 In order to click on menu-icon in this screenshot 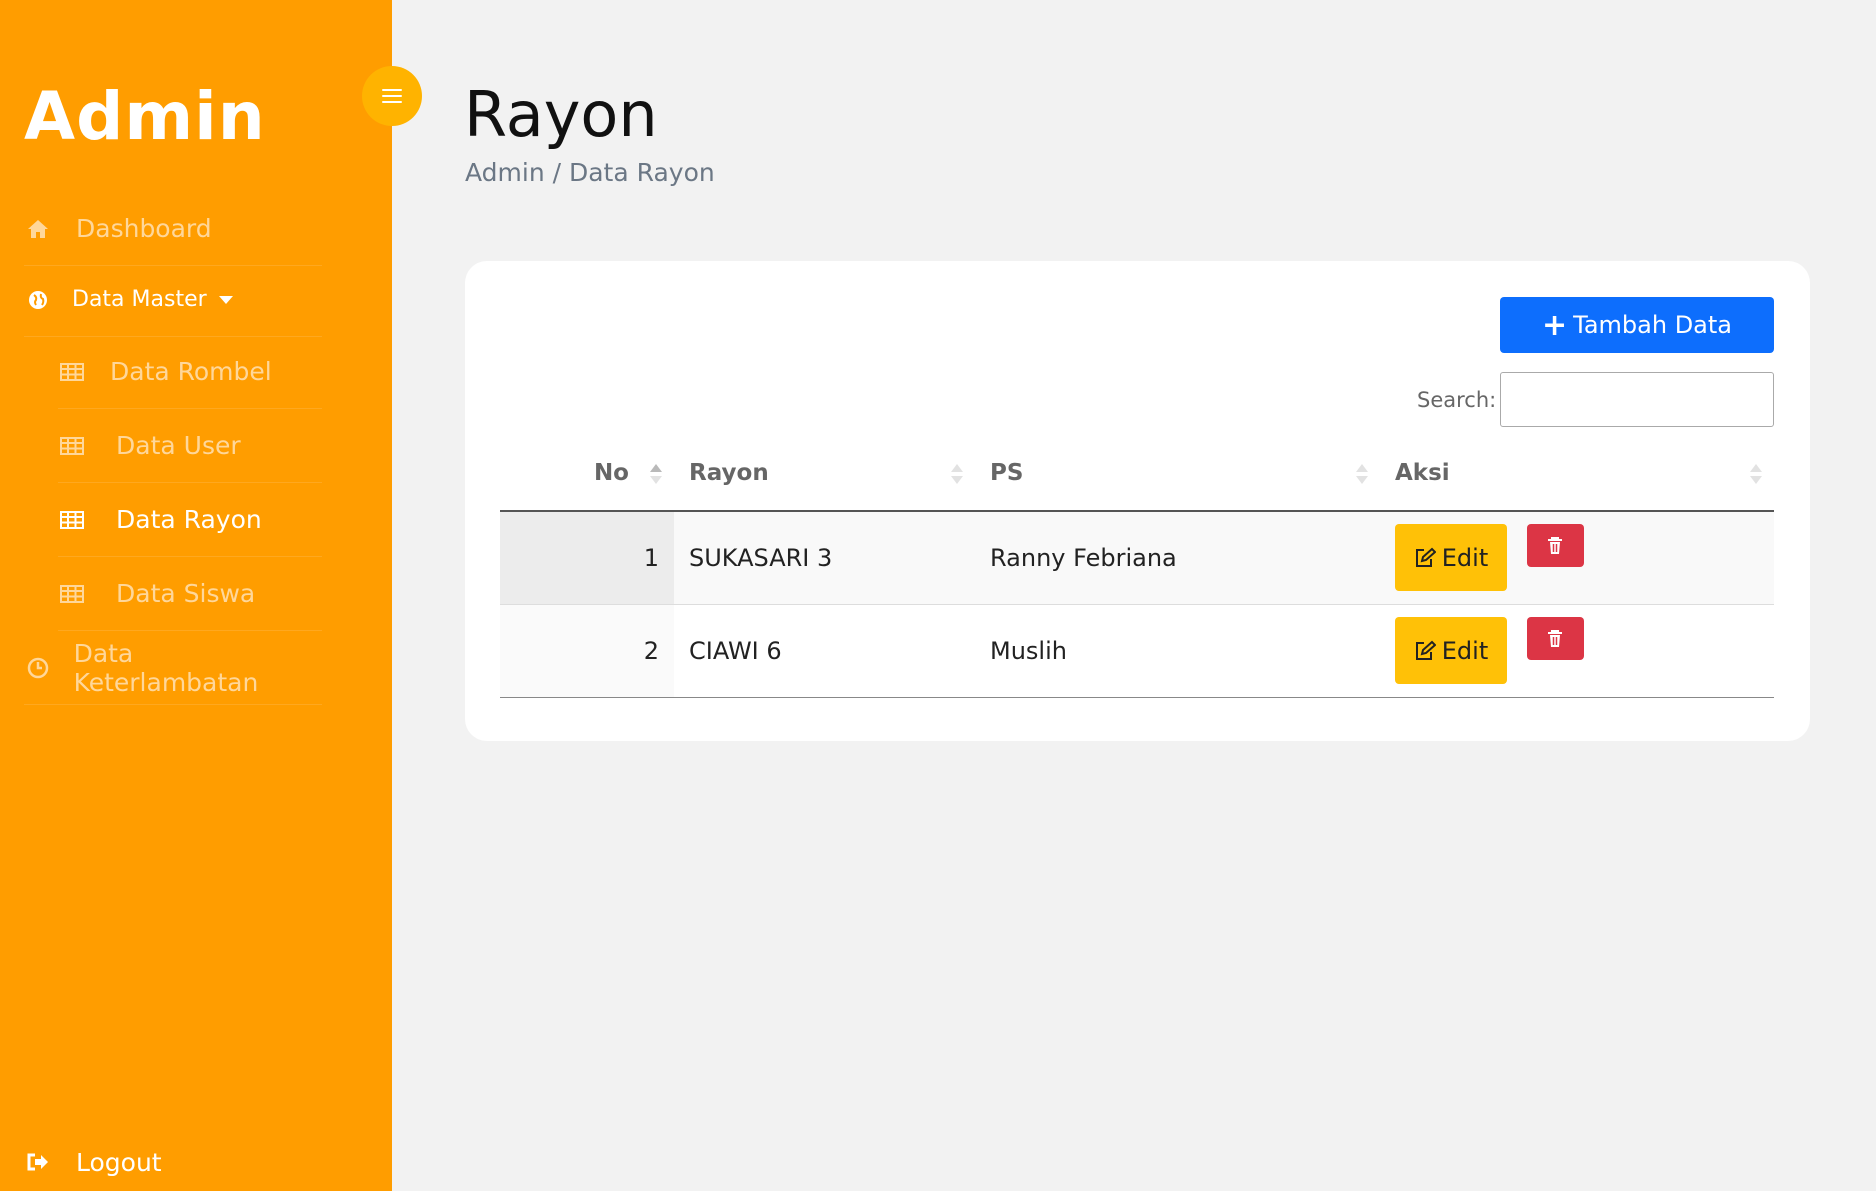, I will do `click(392, 90)`.